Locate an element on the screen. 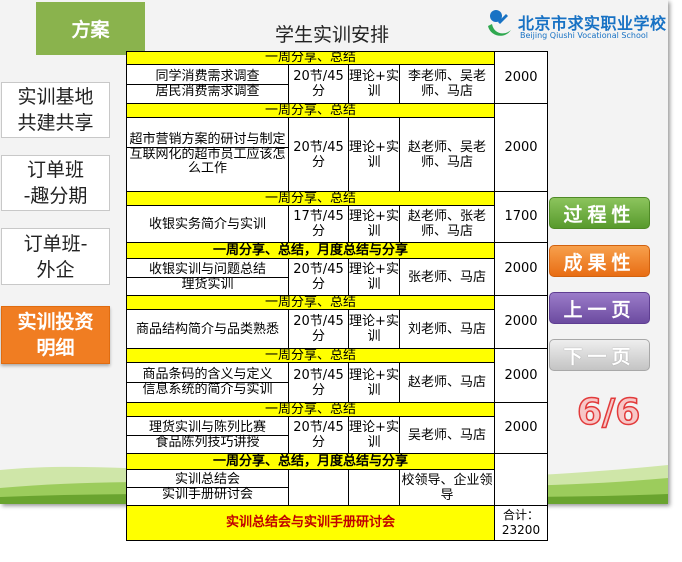 This screenshot has height=562, width=682. type-cell is located at coordinates (374, 487).